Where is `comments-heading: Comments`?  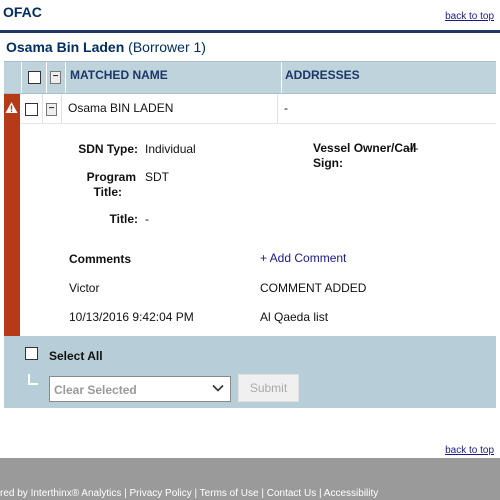
comments-heading: Comments is located at coordinates (100, 259).